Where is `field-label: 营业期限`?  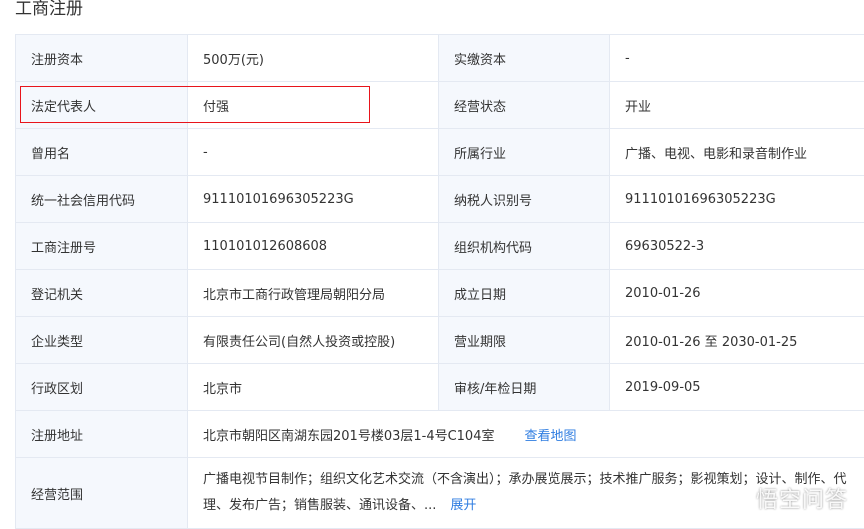 field-label: 营业期限 is located at coordinates (524, 340).